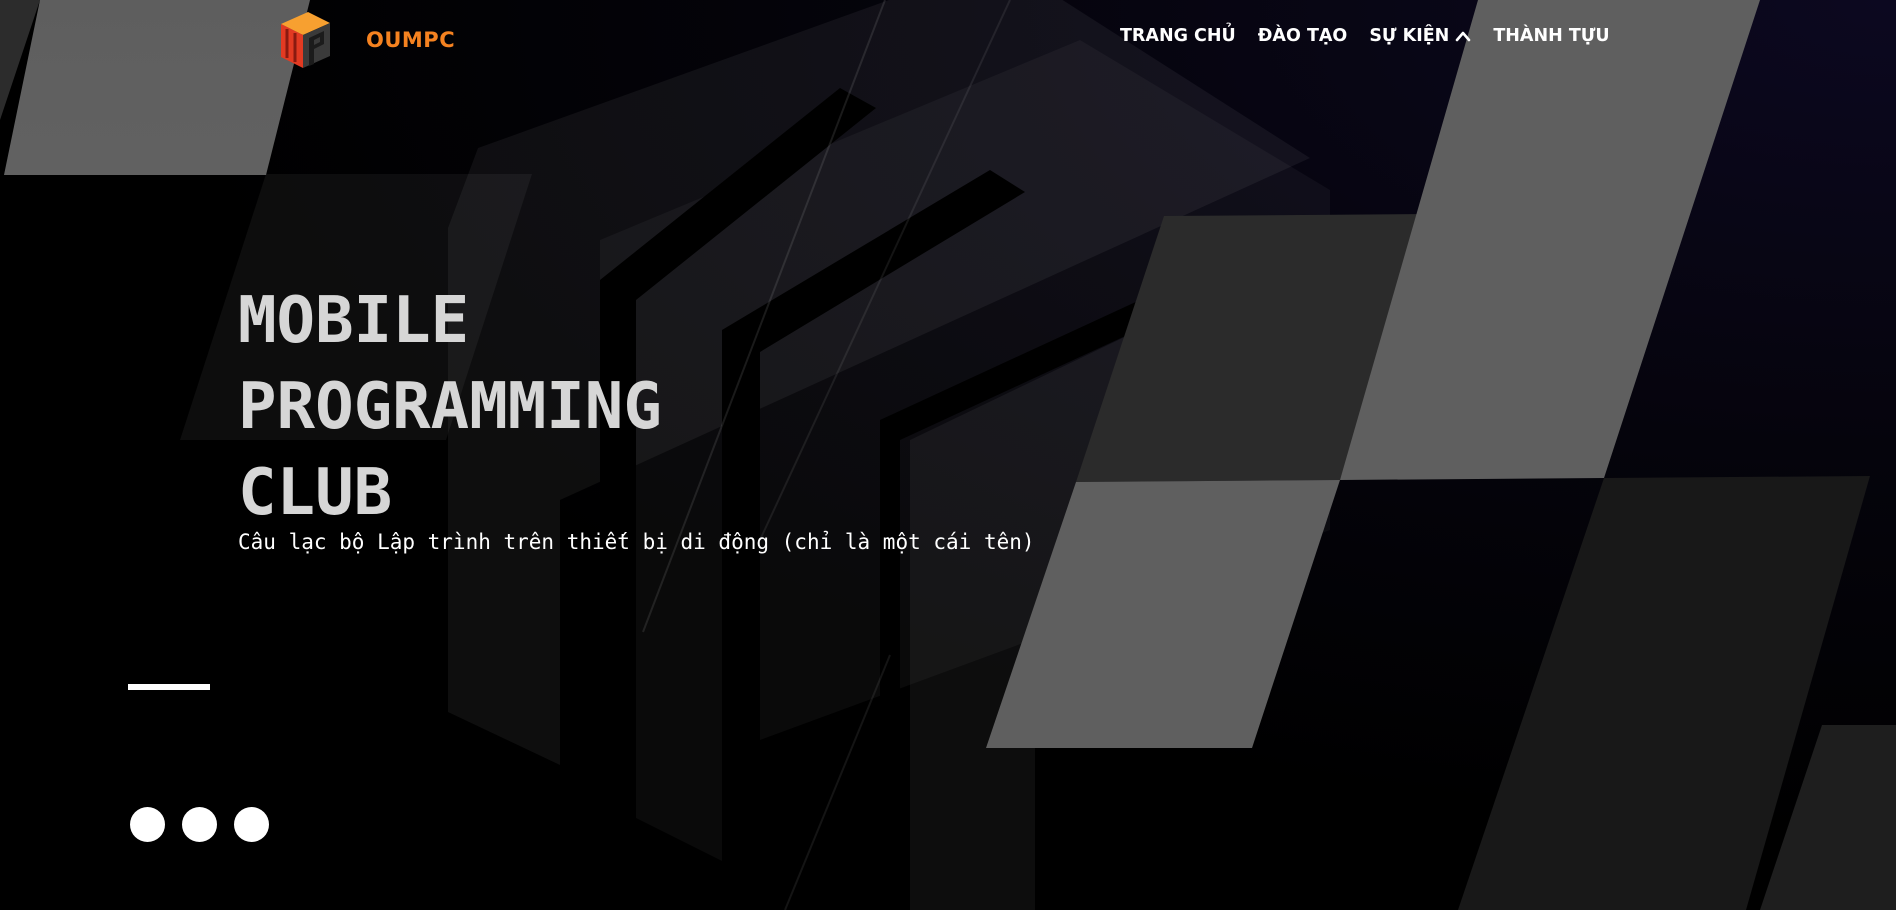  I want to click on hero-title-line: MOBILE, so click(354, 321).